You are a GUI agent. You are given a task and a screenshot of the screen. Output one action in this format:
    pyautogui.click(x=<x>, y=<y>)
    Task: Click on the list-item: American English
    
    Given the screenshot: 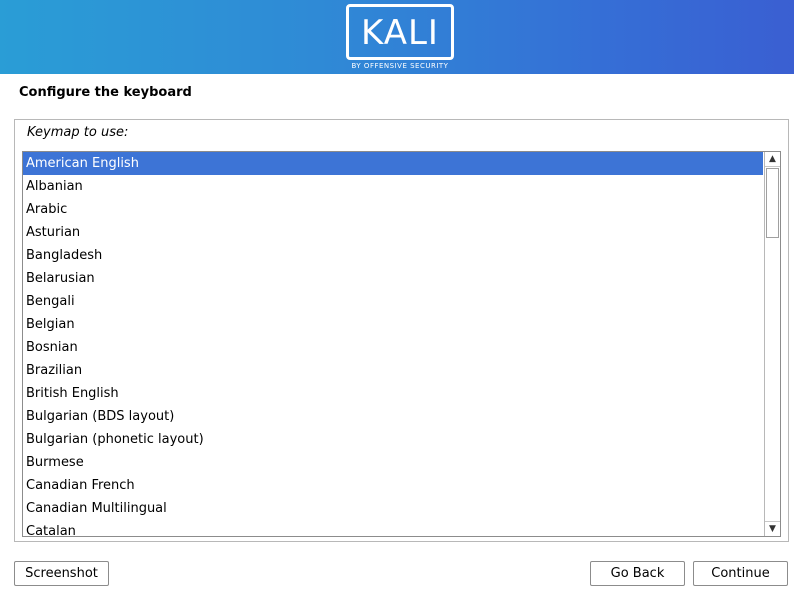 What is the action you would take?
    pyautogui.click(x=393, y=163)
    